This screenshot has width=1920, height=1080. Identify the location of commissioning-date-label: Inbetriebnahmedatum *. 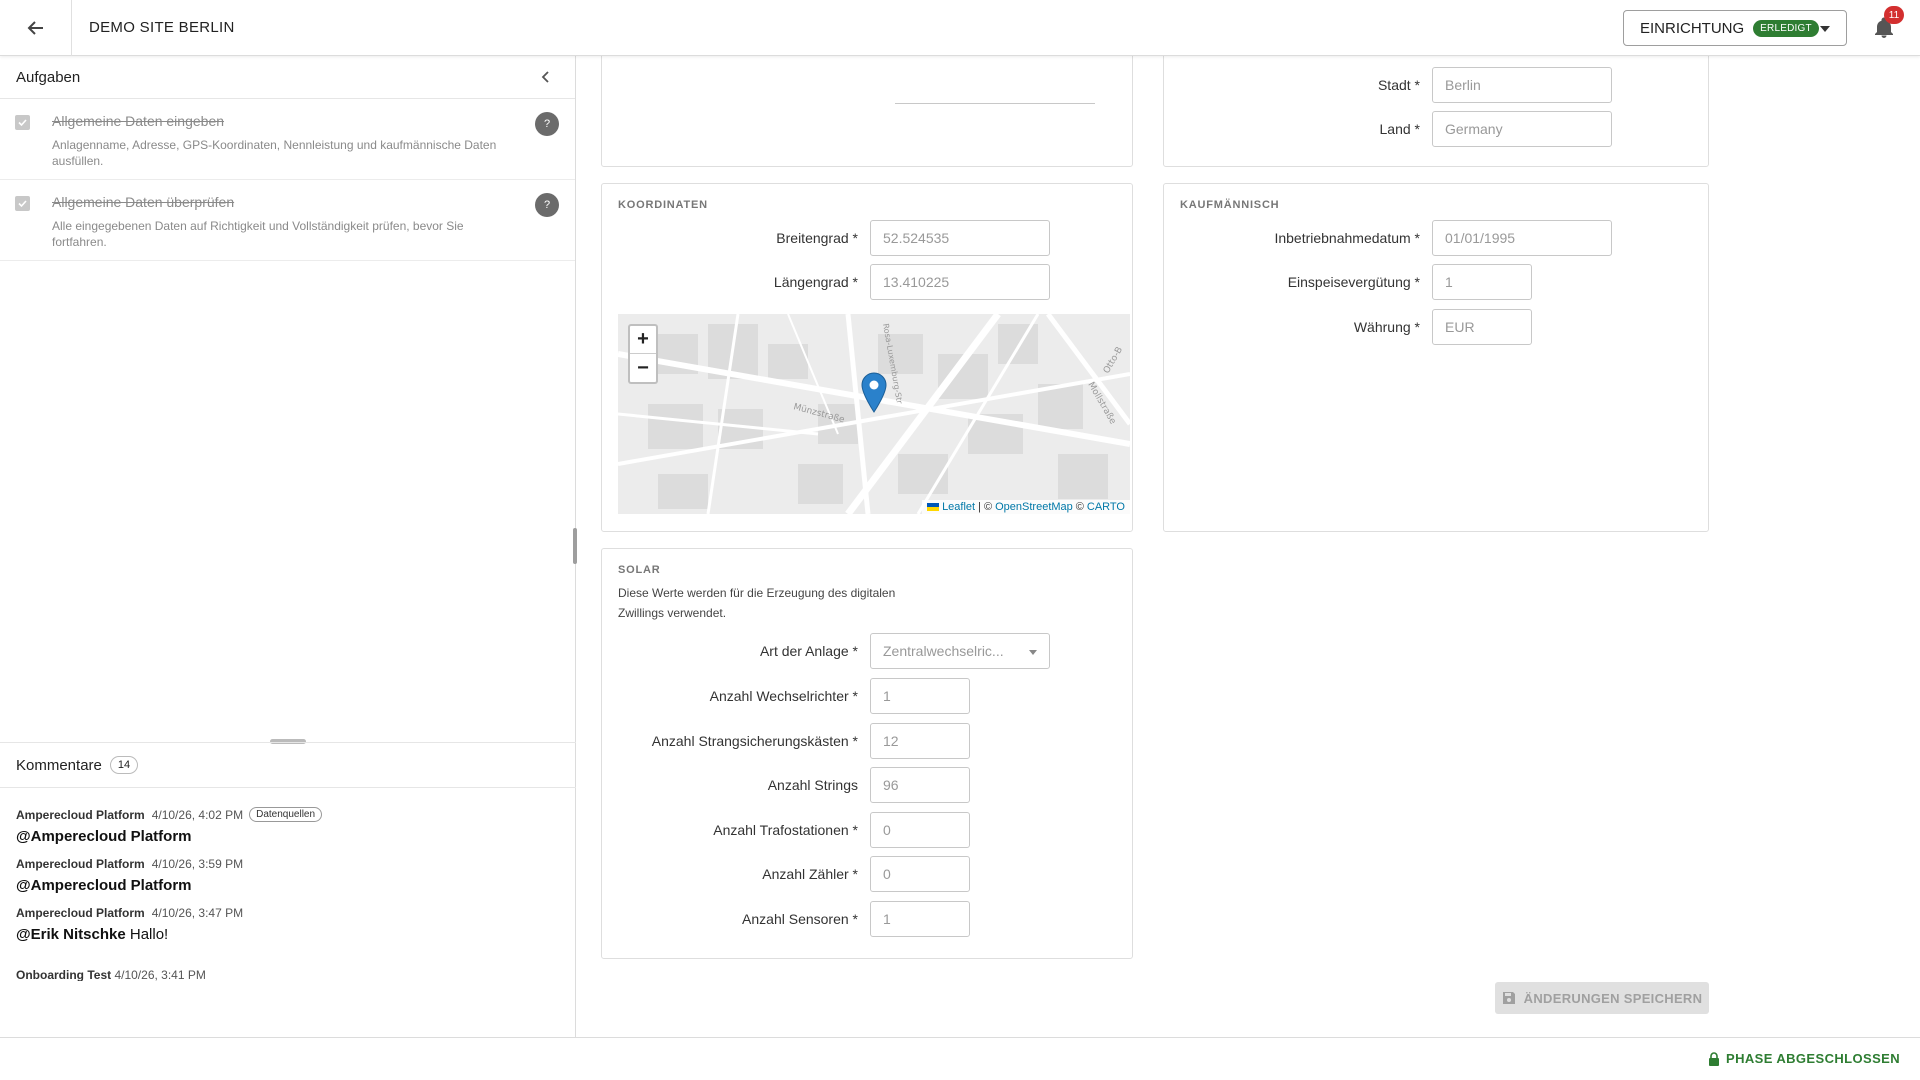
(1347, 238).